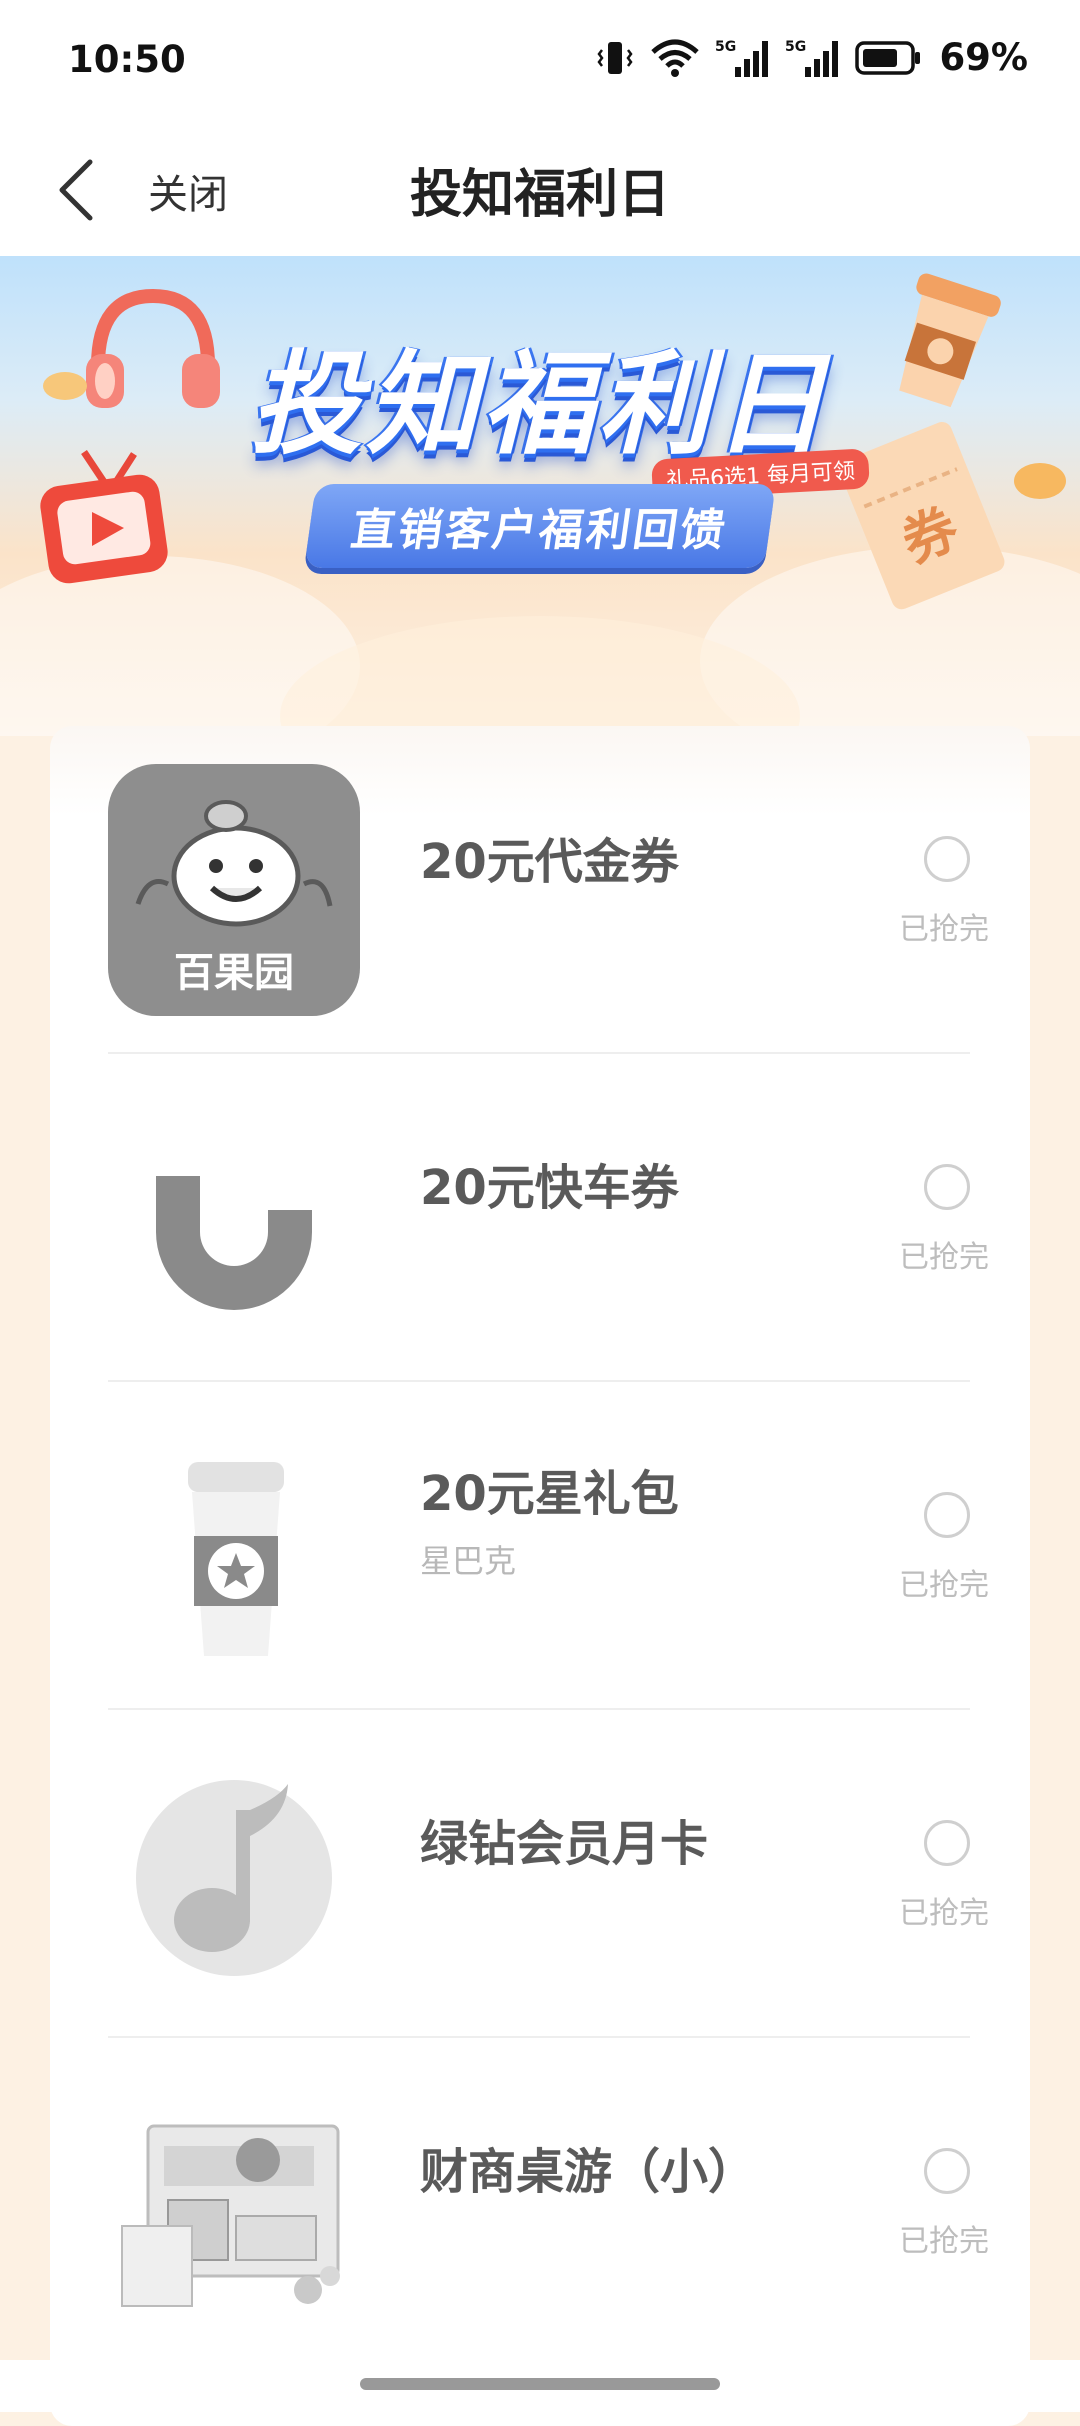  What do you see at coordinates (675, 58) in the screenshot?
I see `wifi-icon` at bounding box center [675, 58].